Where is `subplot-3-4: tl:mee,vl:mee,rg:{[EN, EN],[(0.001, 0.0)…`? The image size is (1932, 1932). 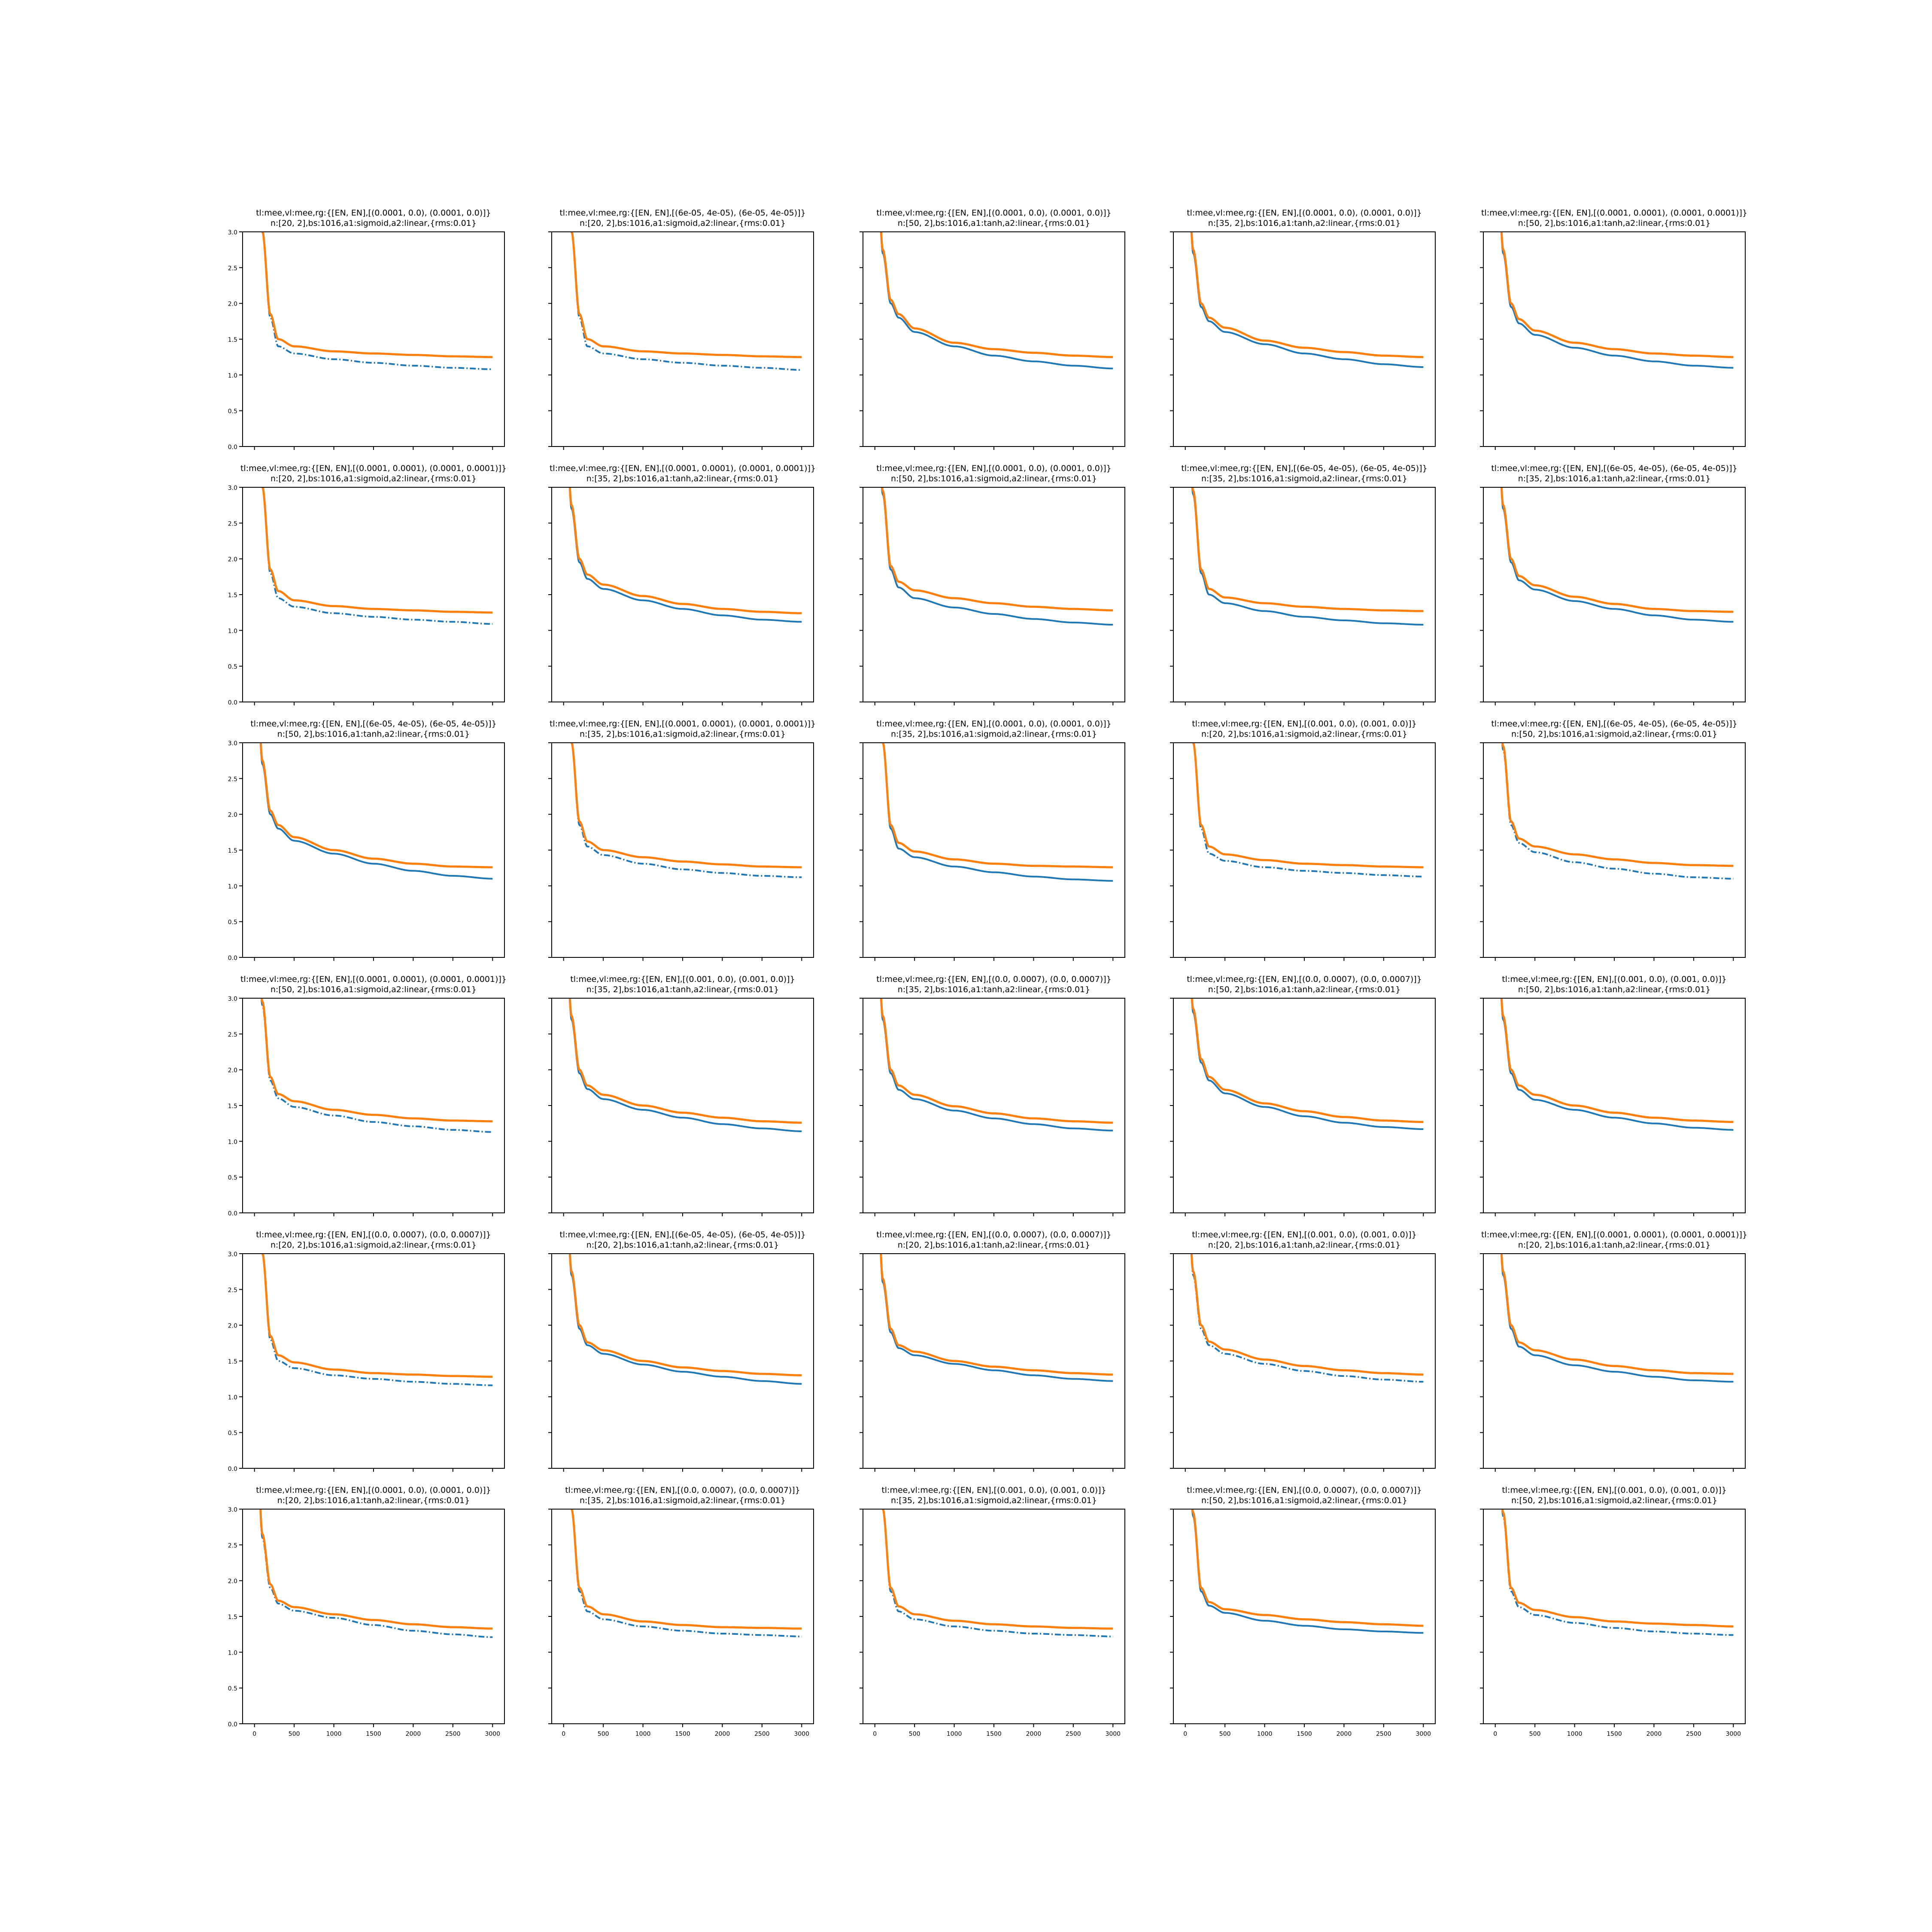
subplot-3-4: tl:mee,vl:mee,rg:{[EN, EN],[(0.001, 0.0)… is located at coordinates (1613, 1096).